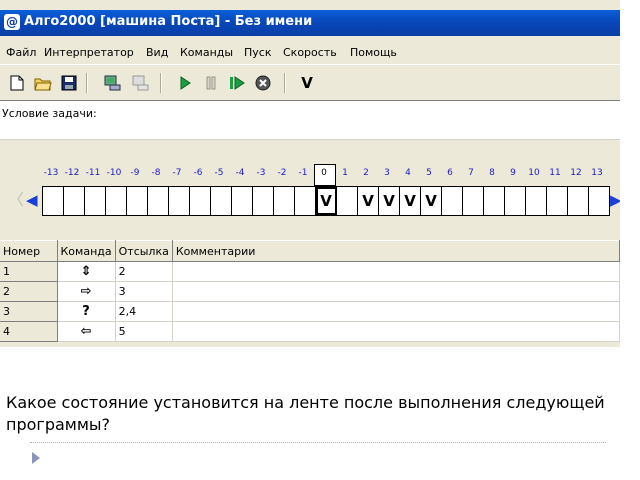 The width and height of the screenshot is (640, 480). Describe the element at coordinates (237, 83) in the screenshot. I see `step-icon` at that location.